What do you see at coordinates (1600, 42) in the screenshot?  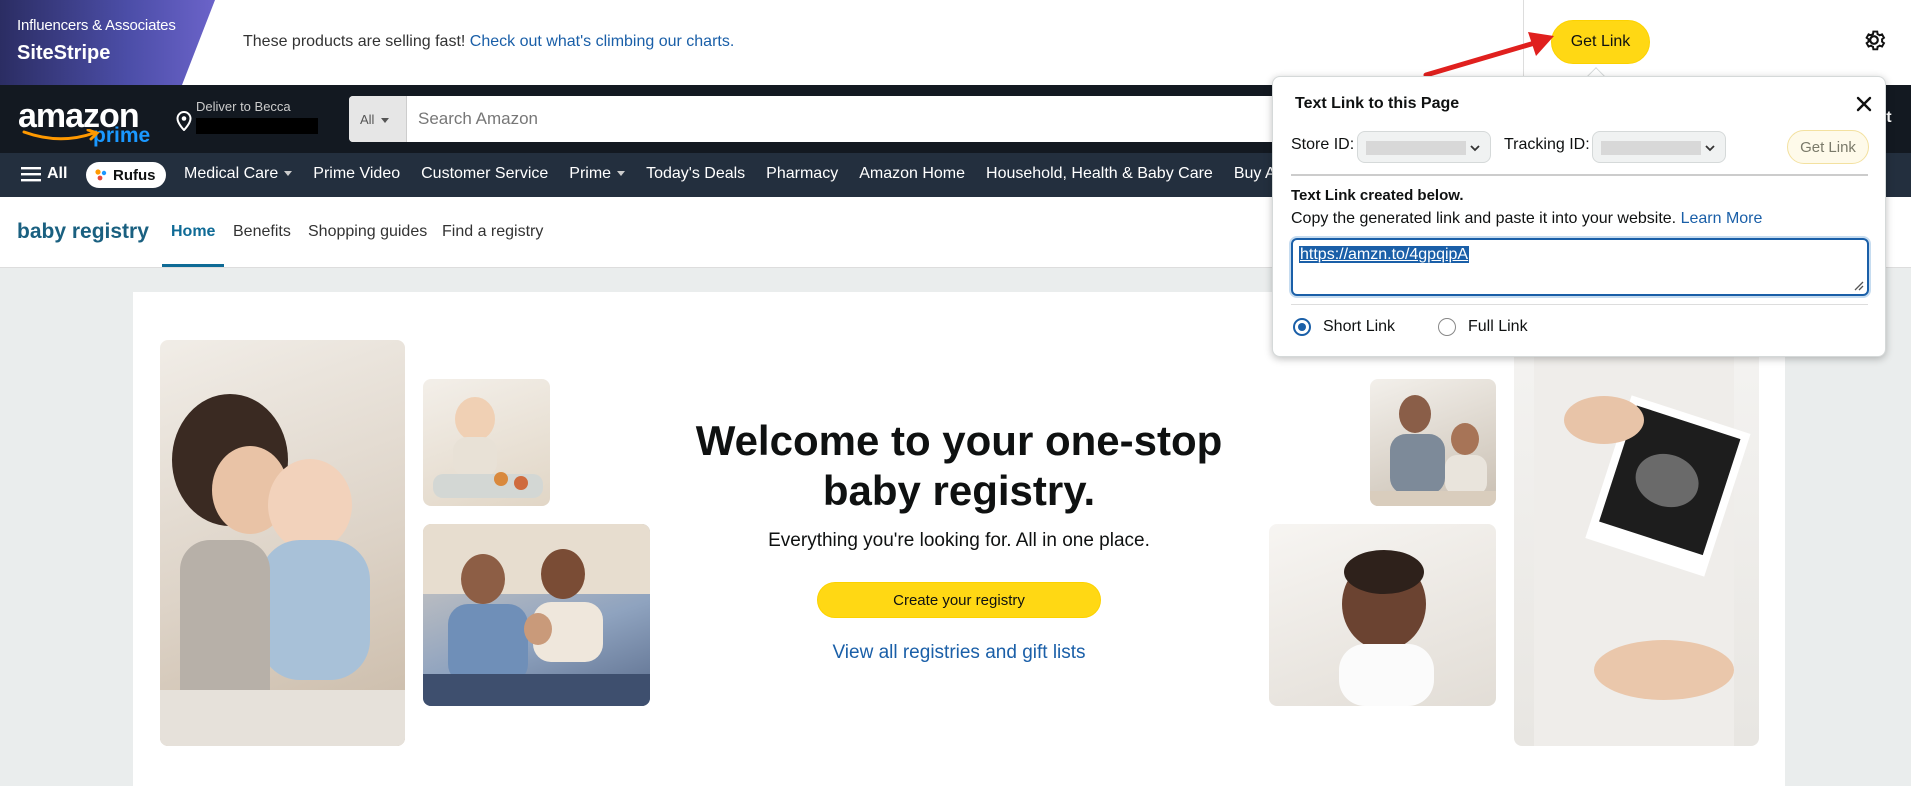 I see `get-link-button: Get Link` at bounding box center [1600, 42].